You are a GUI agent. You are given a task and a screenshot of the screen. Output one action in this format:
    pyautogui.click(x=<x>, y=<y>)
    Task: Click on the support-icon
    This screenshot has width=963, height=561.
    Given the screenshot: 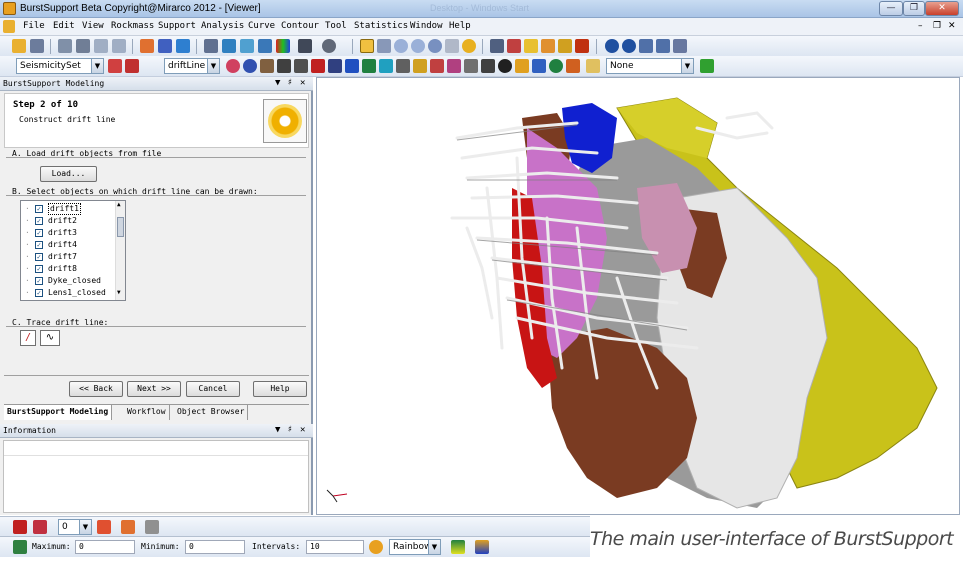 What is the action you would take?
    pyautogui.click(x=522, y=66)
    